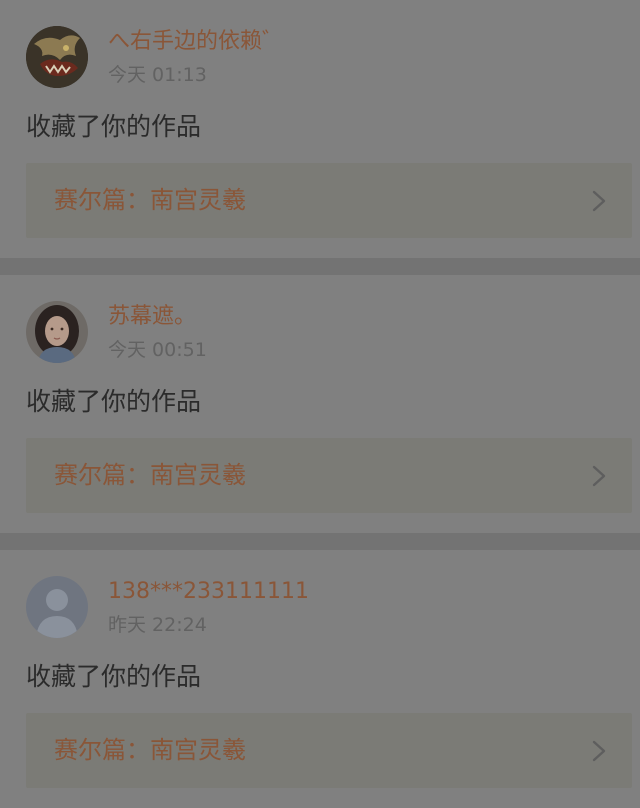 This screenshot has width=640, height=808. I want to click on dragon-avatar, so click(57, 57).